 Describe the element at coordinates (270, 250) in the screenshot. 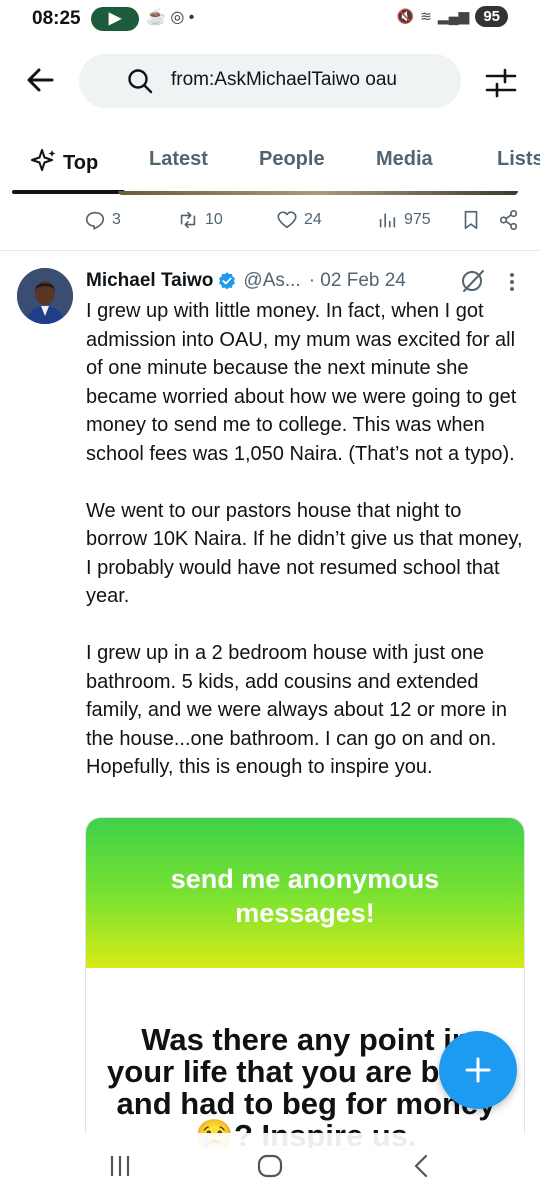

I see `tweet-divider` at that location.